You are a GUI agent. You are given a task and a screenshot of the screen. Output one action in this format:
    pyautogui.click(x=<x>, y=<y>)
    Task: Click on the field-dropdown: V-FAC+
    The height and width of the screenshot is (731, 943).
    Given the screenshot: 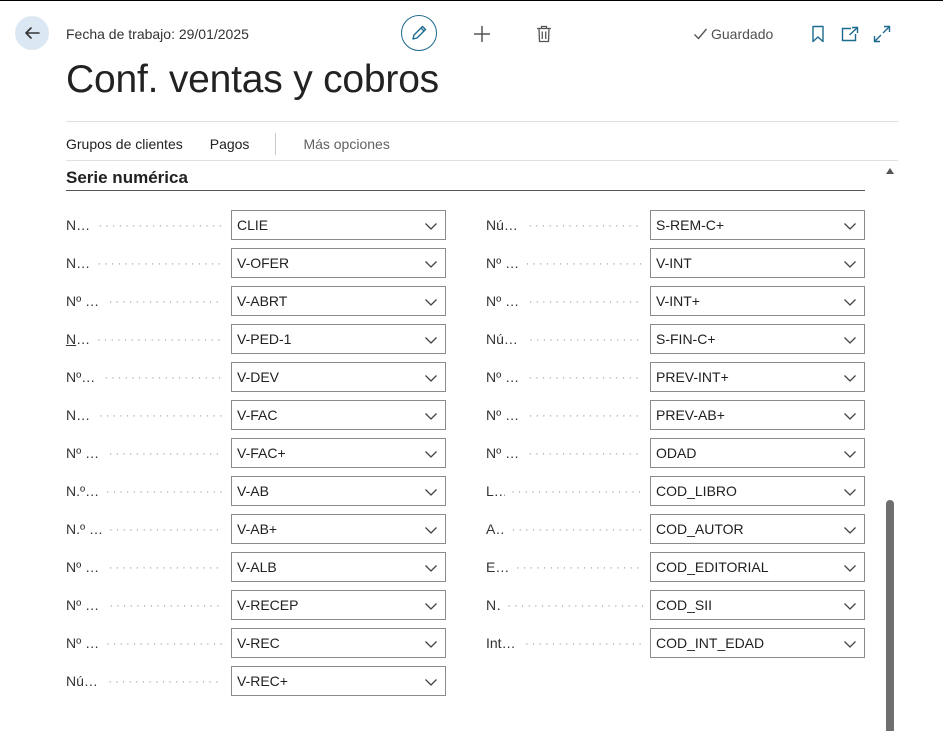 What is the action you would take?
    pyautogui.click(x=338, y=453)
    